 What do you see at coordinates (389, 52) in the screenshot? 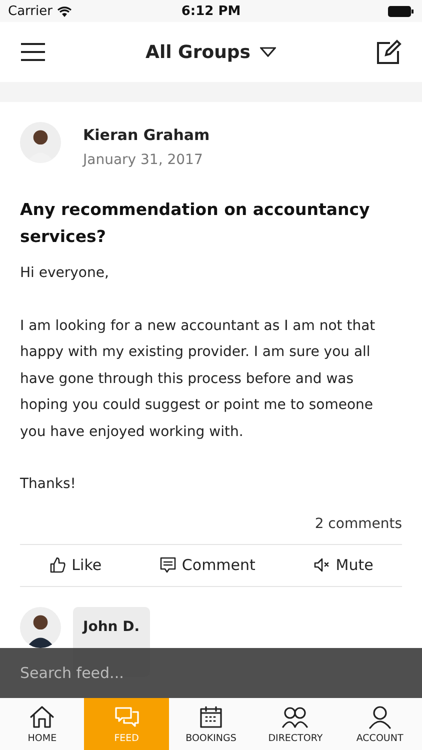
I see `compose-button` at bounding box center [389, 52].